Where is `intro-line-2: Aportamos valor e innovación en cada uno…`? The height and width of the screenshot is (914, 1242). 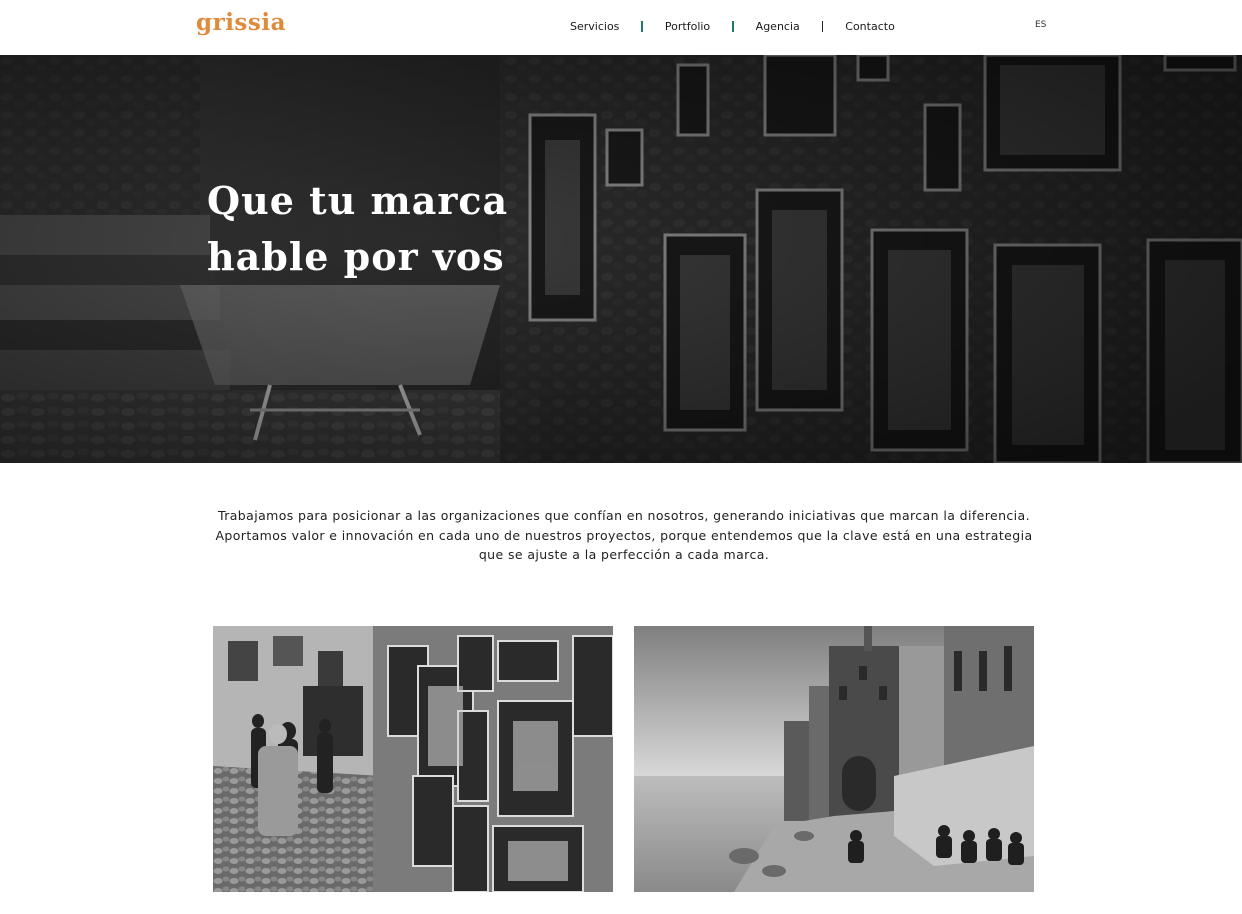 intro-line-2: Aportamos valor e innovación en cada uno… is located at coordinates (624, 535).